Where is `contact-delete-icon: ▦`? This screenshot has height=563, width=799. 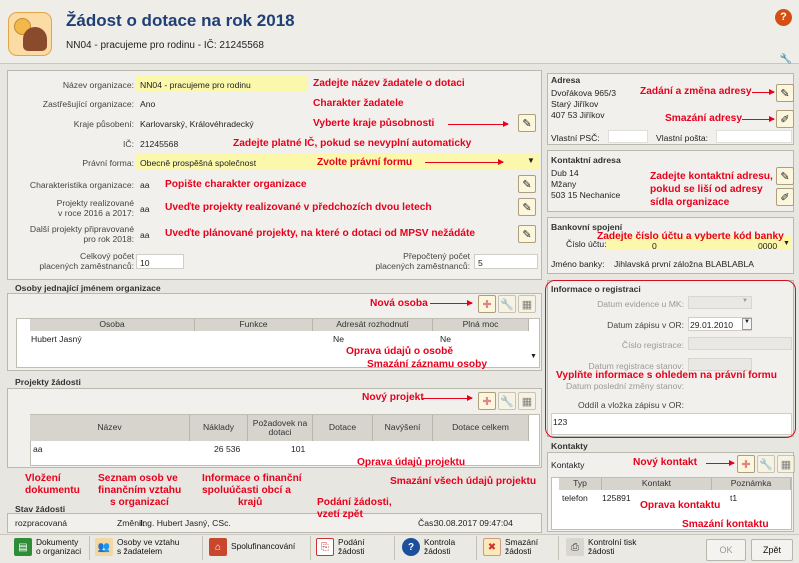 contact-delete-icon: ▦ is located at coordinates (786, 464).